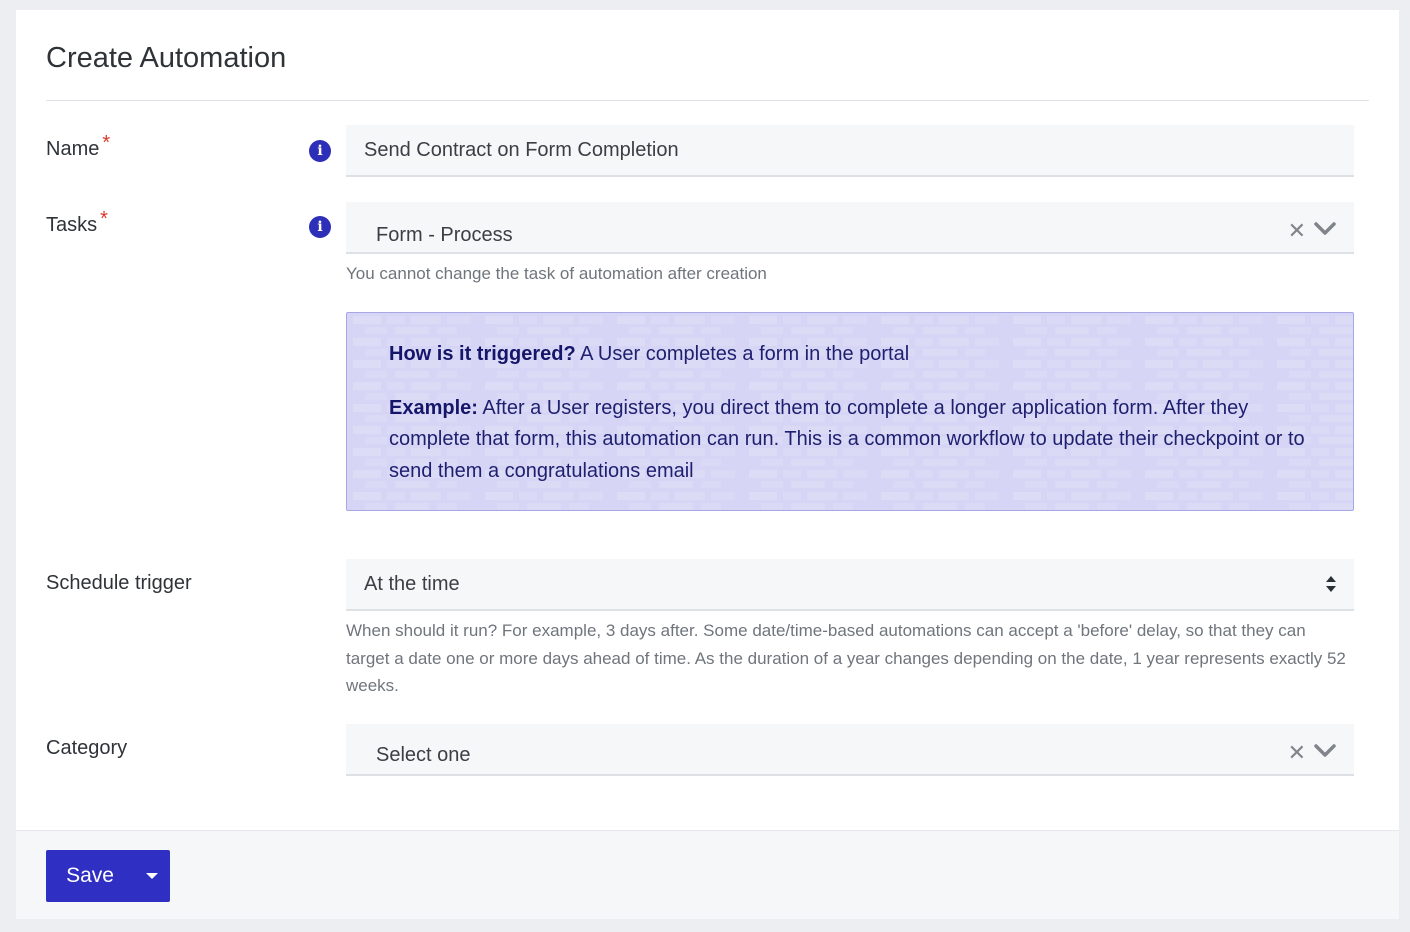 The height and width of the screenshot is (932, 1410). I want to click on category-clear-icon: ✕, so click(1297, 753).